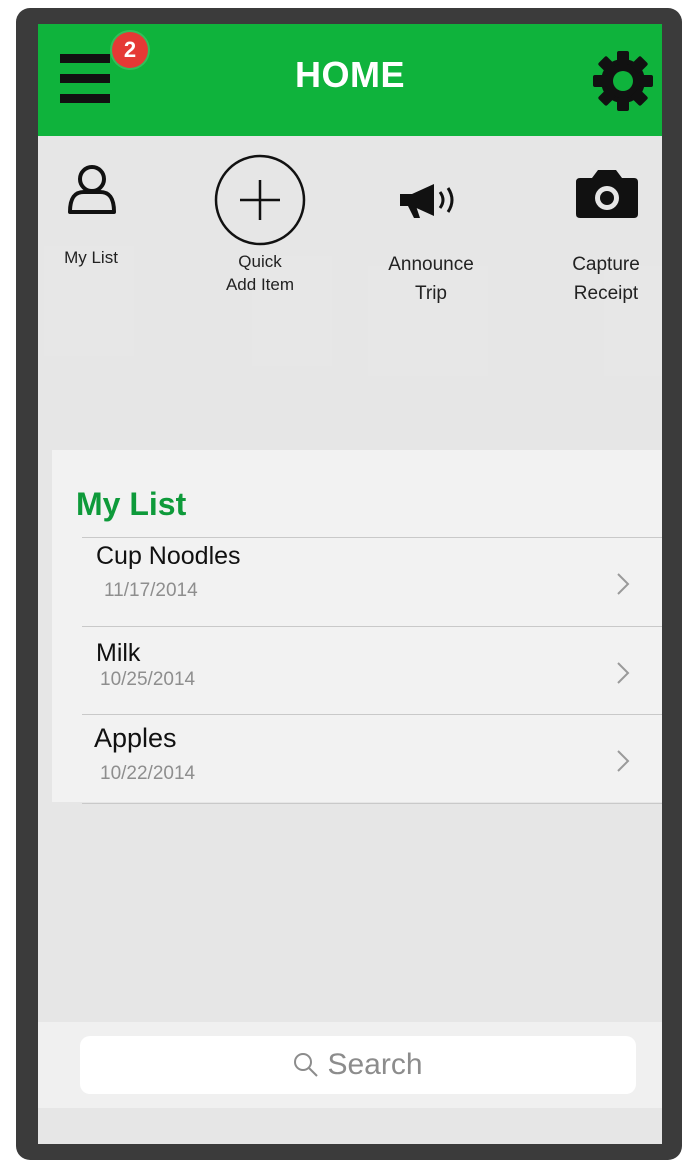 The height and width of the screenshot is (1164, 698). I want to click on search-icon, so click(306, 1065).